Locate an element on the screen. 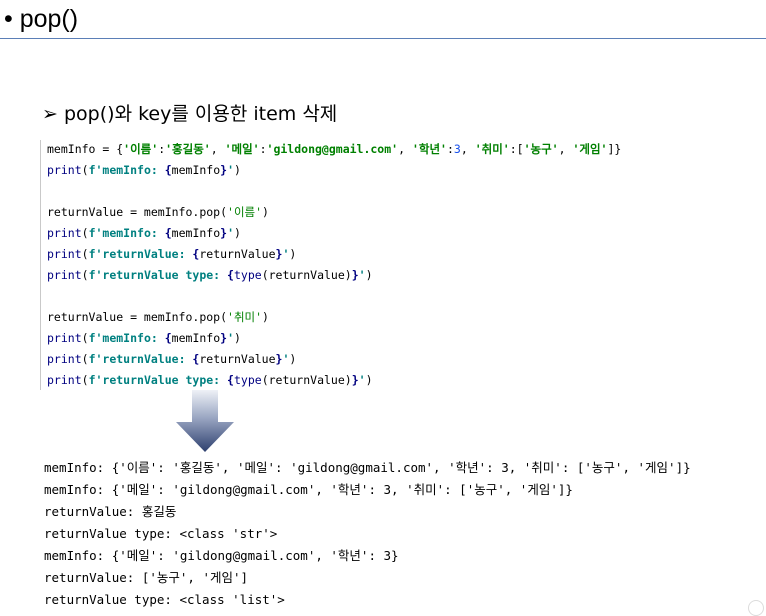  corner-circle-icon is located at coordinates (756, 608).